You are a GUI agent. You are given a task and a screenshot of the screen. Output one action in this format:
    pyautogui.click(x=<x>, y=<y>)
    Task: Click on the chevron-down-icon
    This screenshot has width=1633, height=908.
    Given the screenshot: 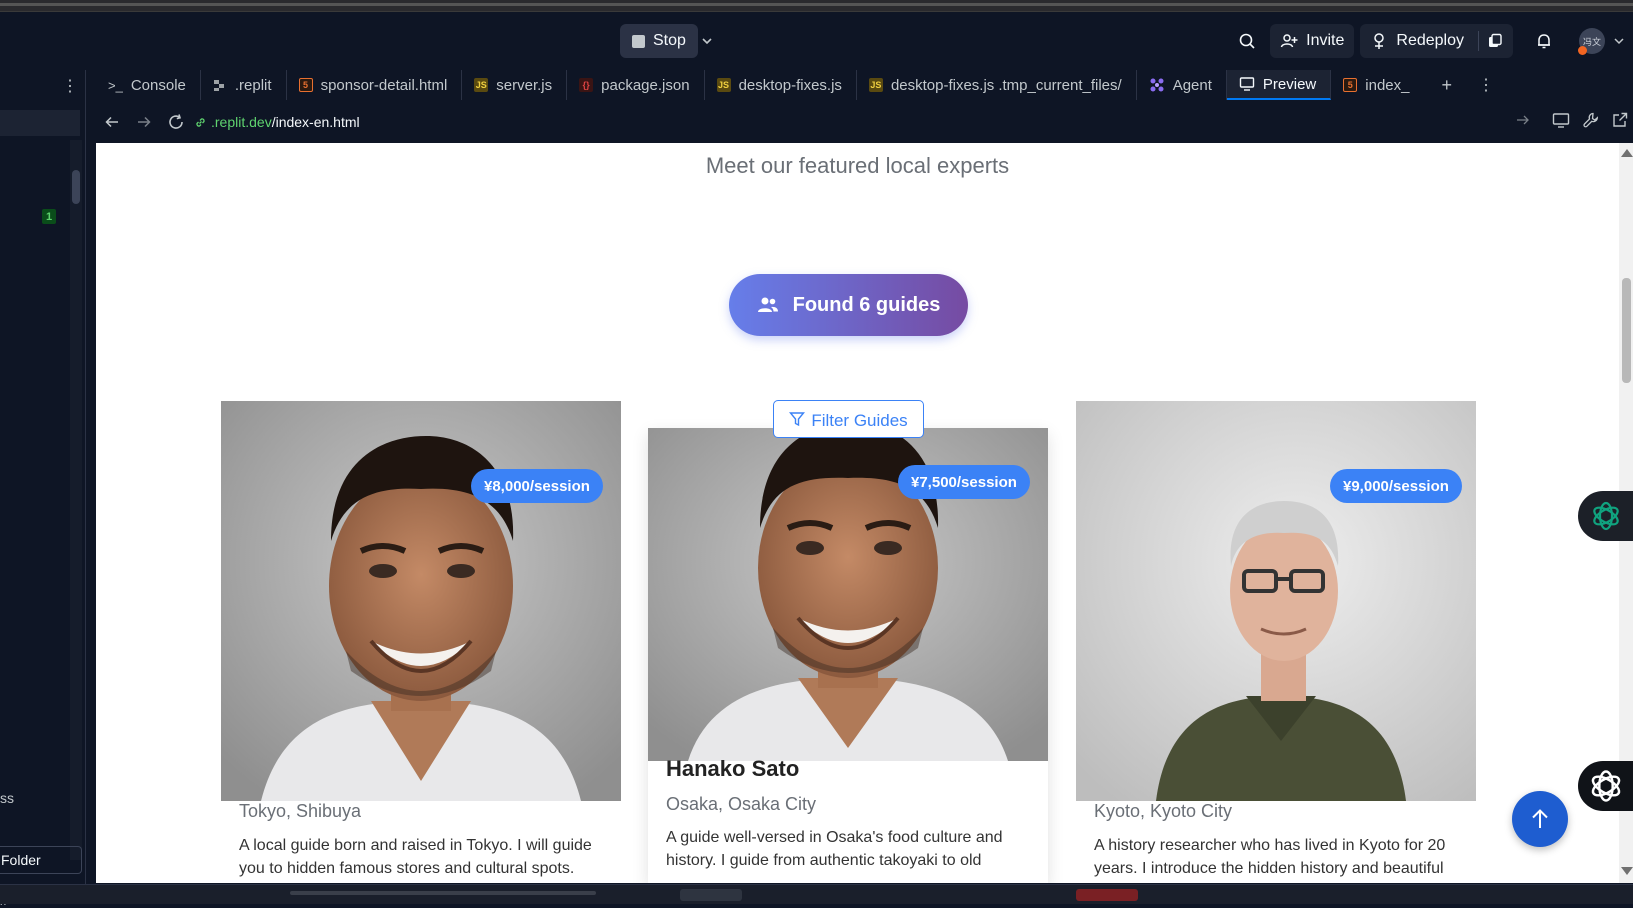 What is the action you would take?
    pyautogui.click(x=1619, y=41)
    